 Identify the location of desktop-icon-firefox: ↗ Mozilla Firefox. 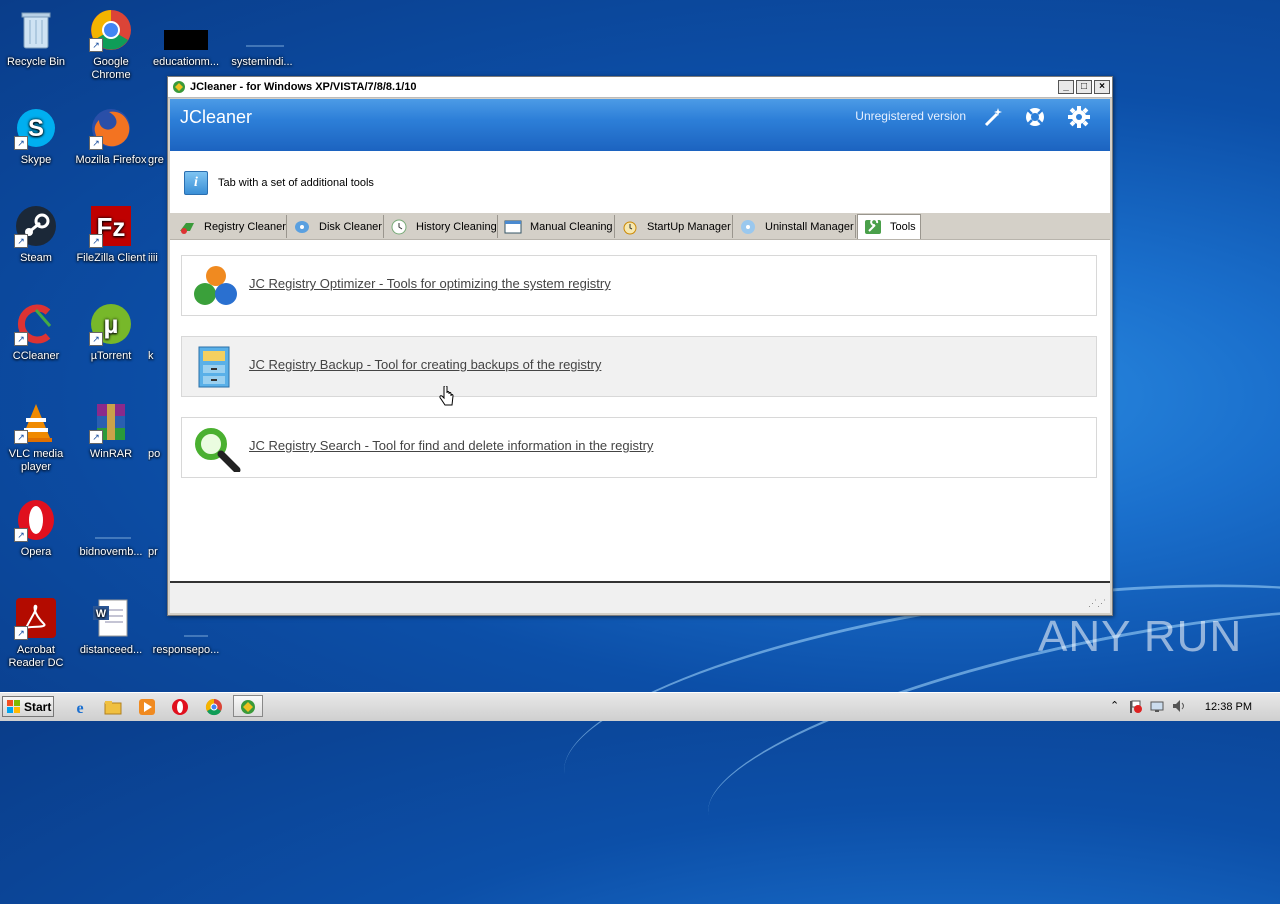
(111, 136).